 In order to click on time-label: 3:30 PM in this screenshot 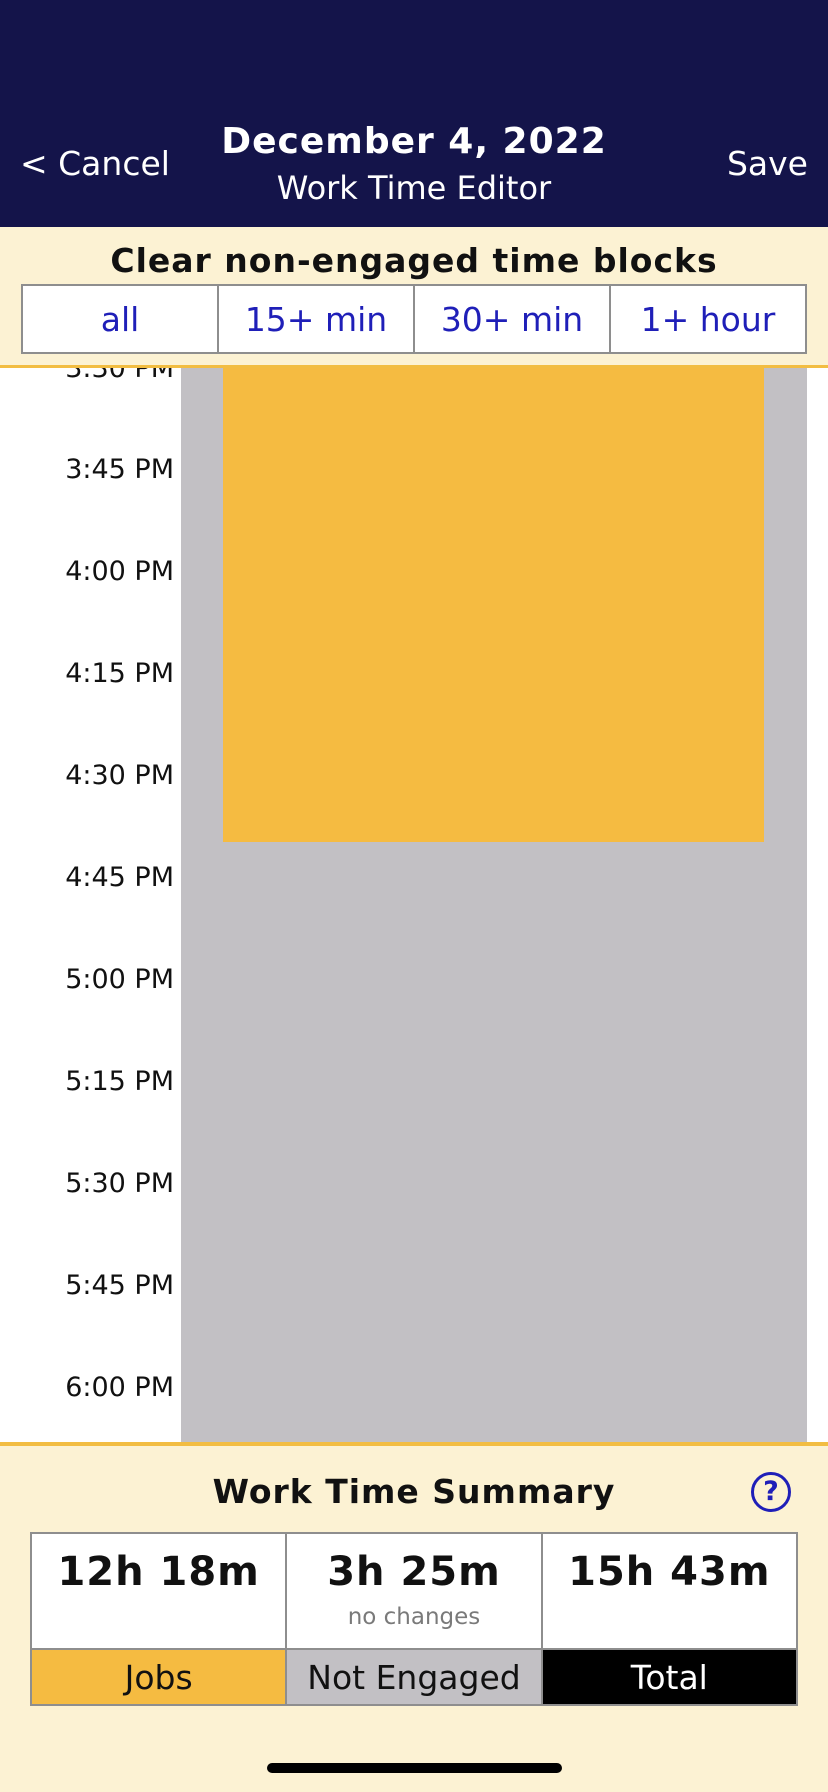, I will do `click(119, 376)`.